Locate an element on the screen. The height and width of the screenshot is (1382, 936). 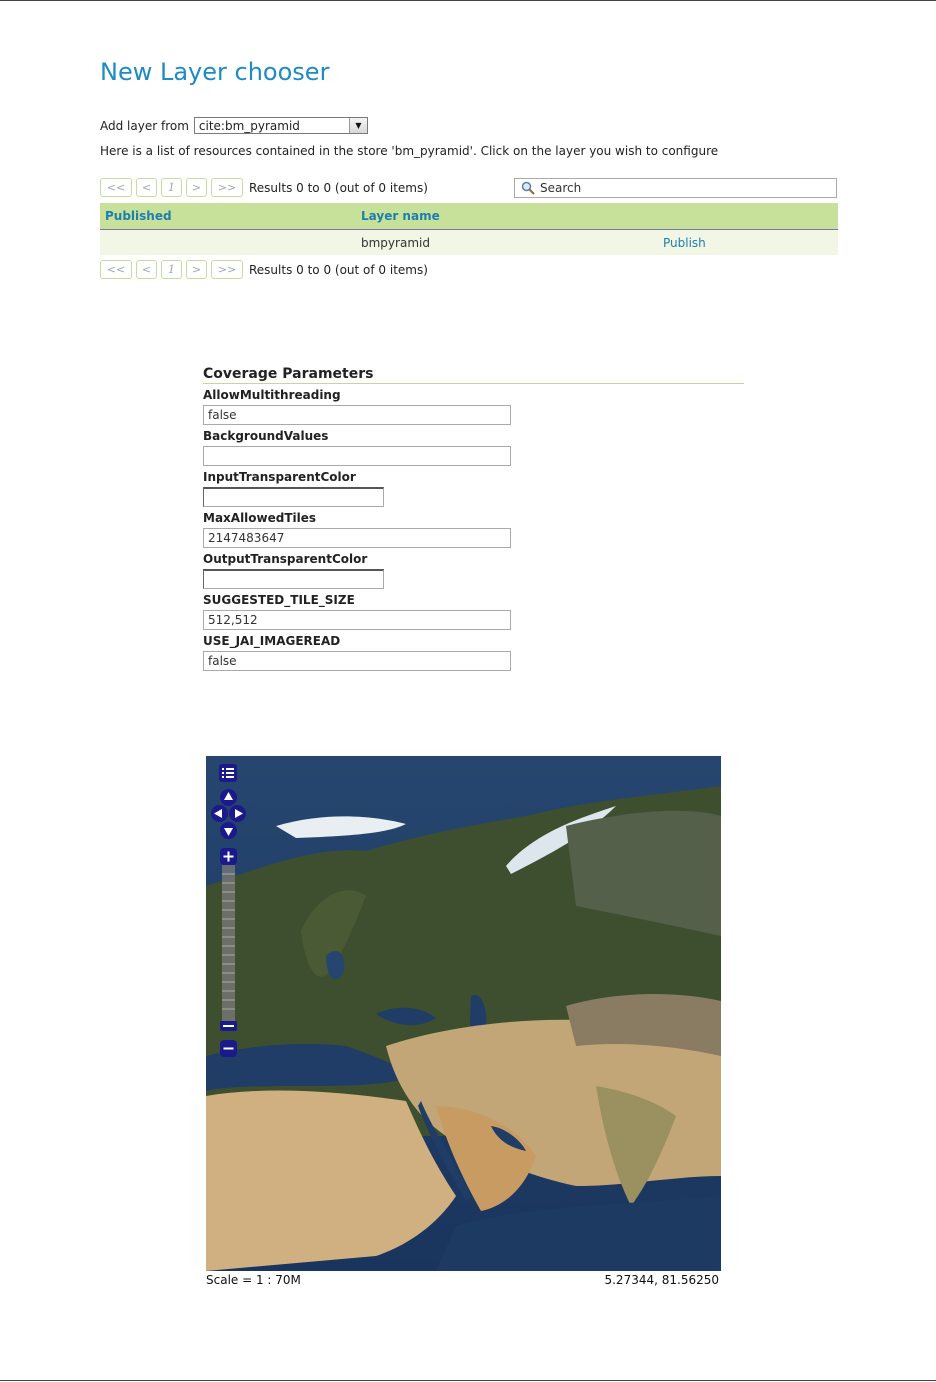
zoom-slider-track is located at coordinates (228, 945).